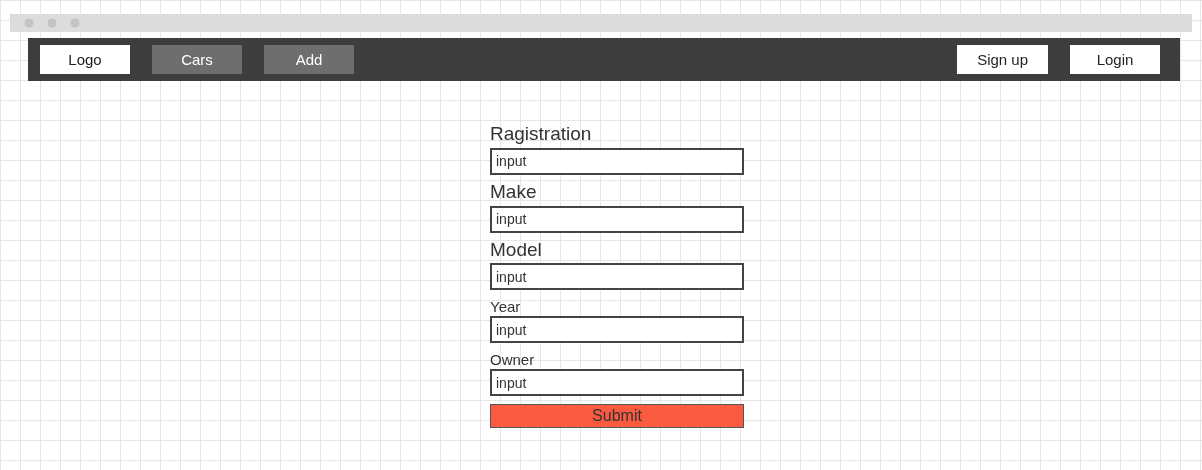  Describe the element at coordinates (541, 134) in the screenshot. I see `field-label: Ragistration` at that location.